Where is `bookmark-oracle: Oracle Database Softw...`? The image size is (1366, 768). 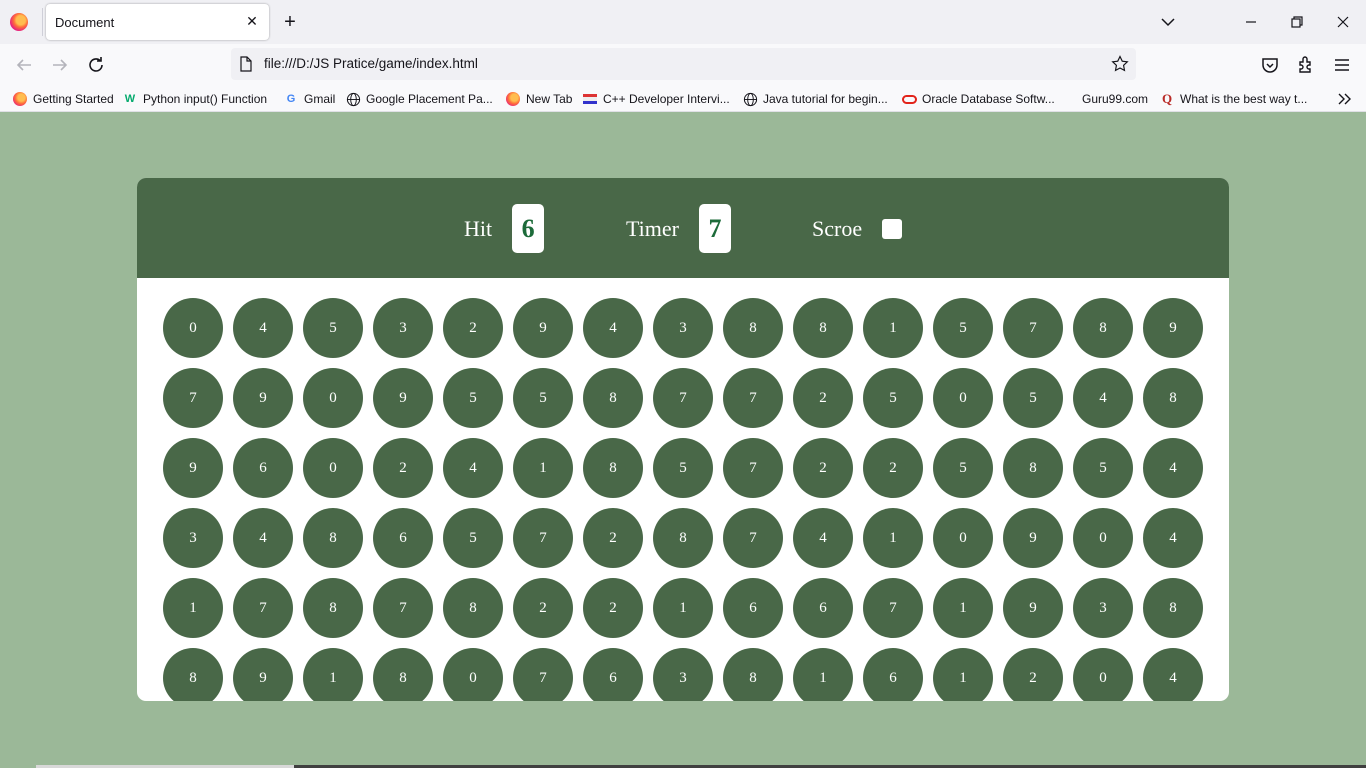 bookmark-oracle: Oracle Database Softw... is located at coordinates (978, 99).